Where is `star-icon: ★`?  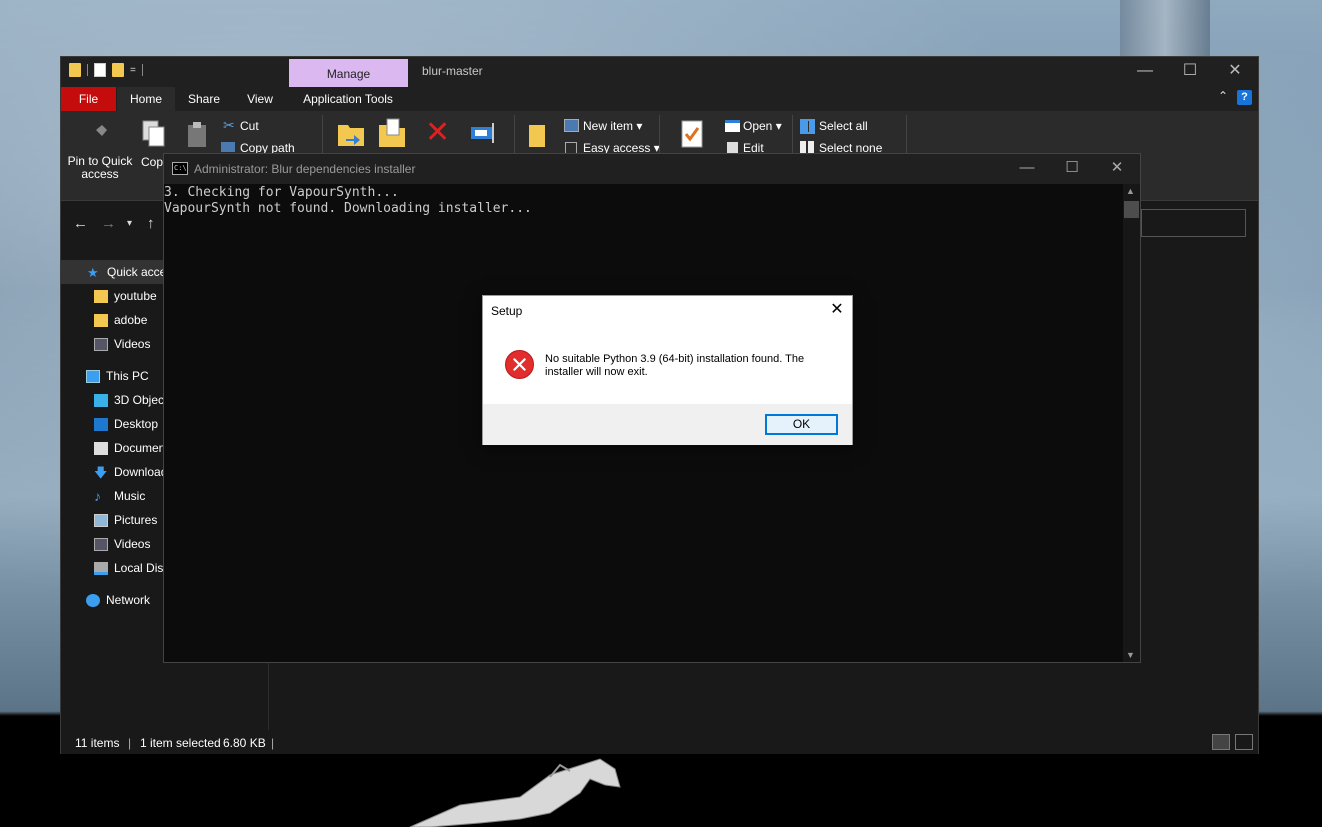 star-icon: ★ is located at coordinates (93, 272).